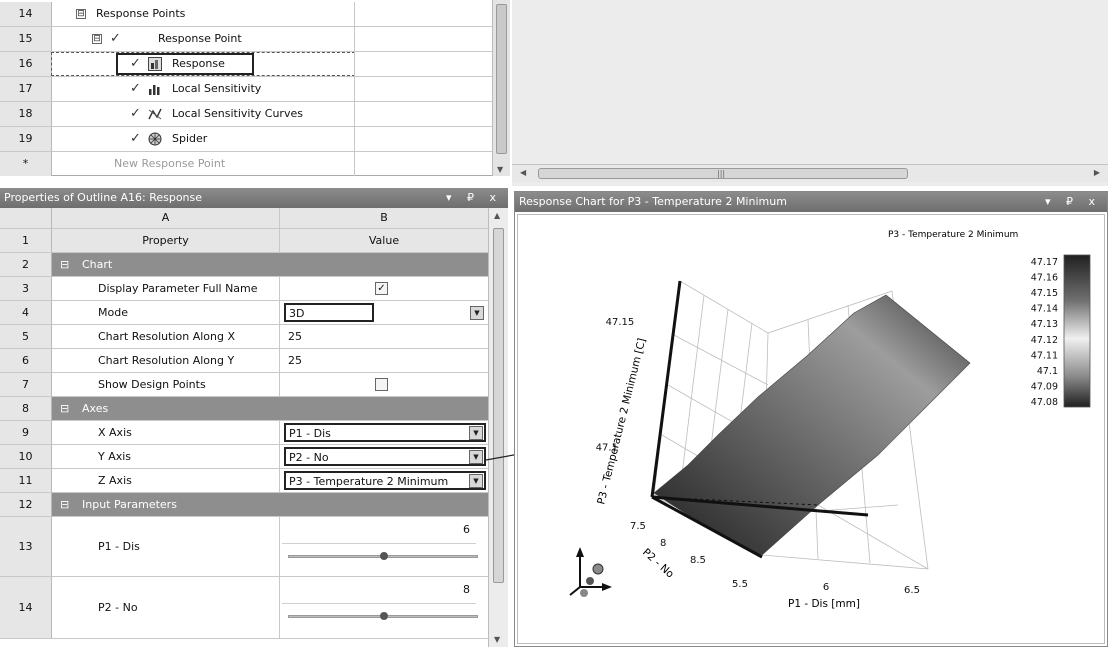 The width and height of the screenshot is (1108, 647). Describe the element at coordinates (621, 421) in the screenshot. I see `z-axis-label: P3 - Temperature 2 Minimum [C]` at that location.